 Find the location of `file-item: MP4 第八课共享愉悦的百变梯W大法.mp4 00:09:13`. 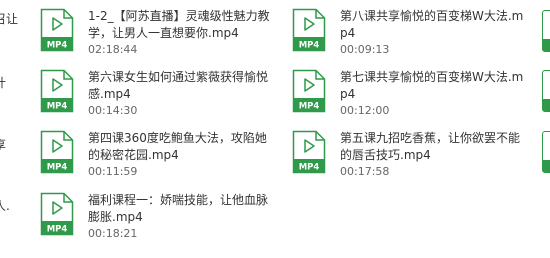

file-item: MP4 第八课共享愉悦的百变梯W大法.mp4 00:09:13 is located at coordinates (407, 36).